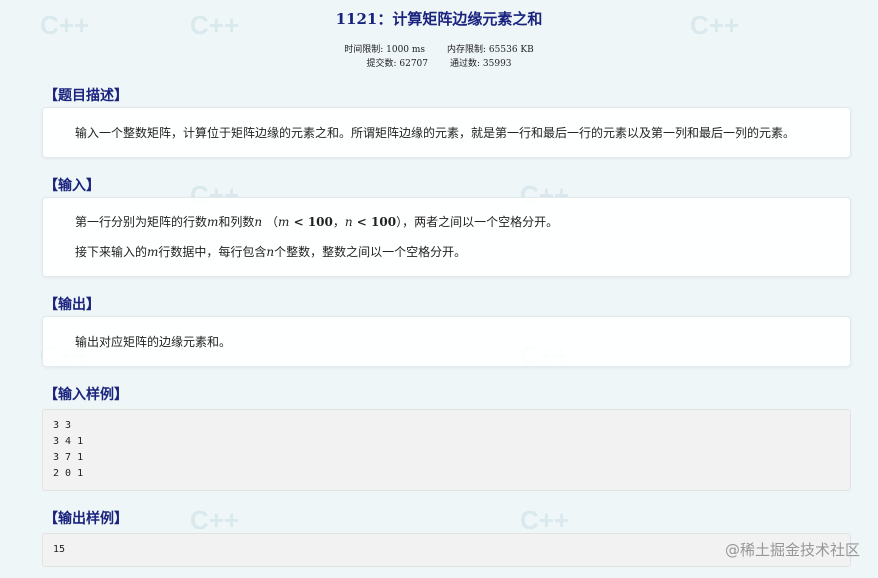  What do you see at coordinates (446, 450) in the screenshot?
I see `sample-input-block: 3 3 3 4 1 3 7 1 2 0 1` at bounding box center [446, 450].